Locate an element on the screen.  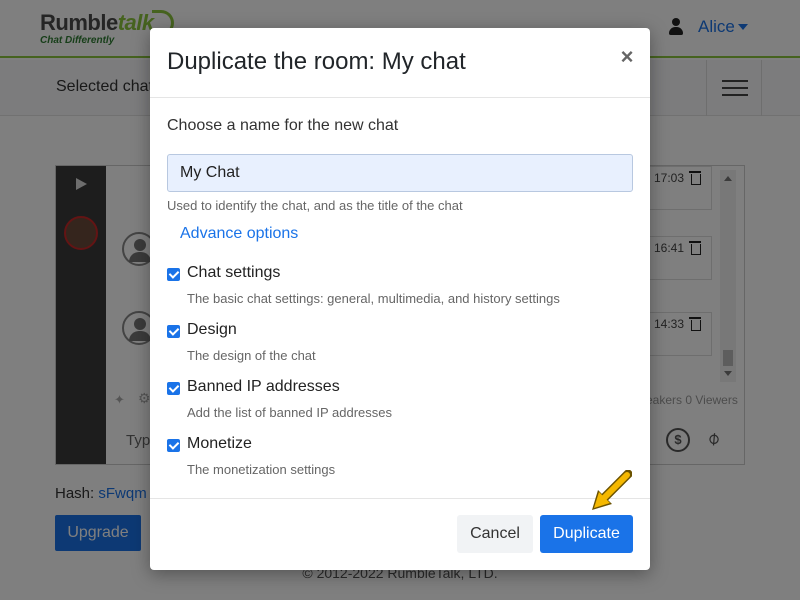
duplicate-button: Duplicate is located at coordinates (586, 534).